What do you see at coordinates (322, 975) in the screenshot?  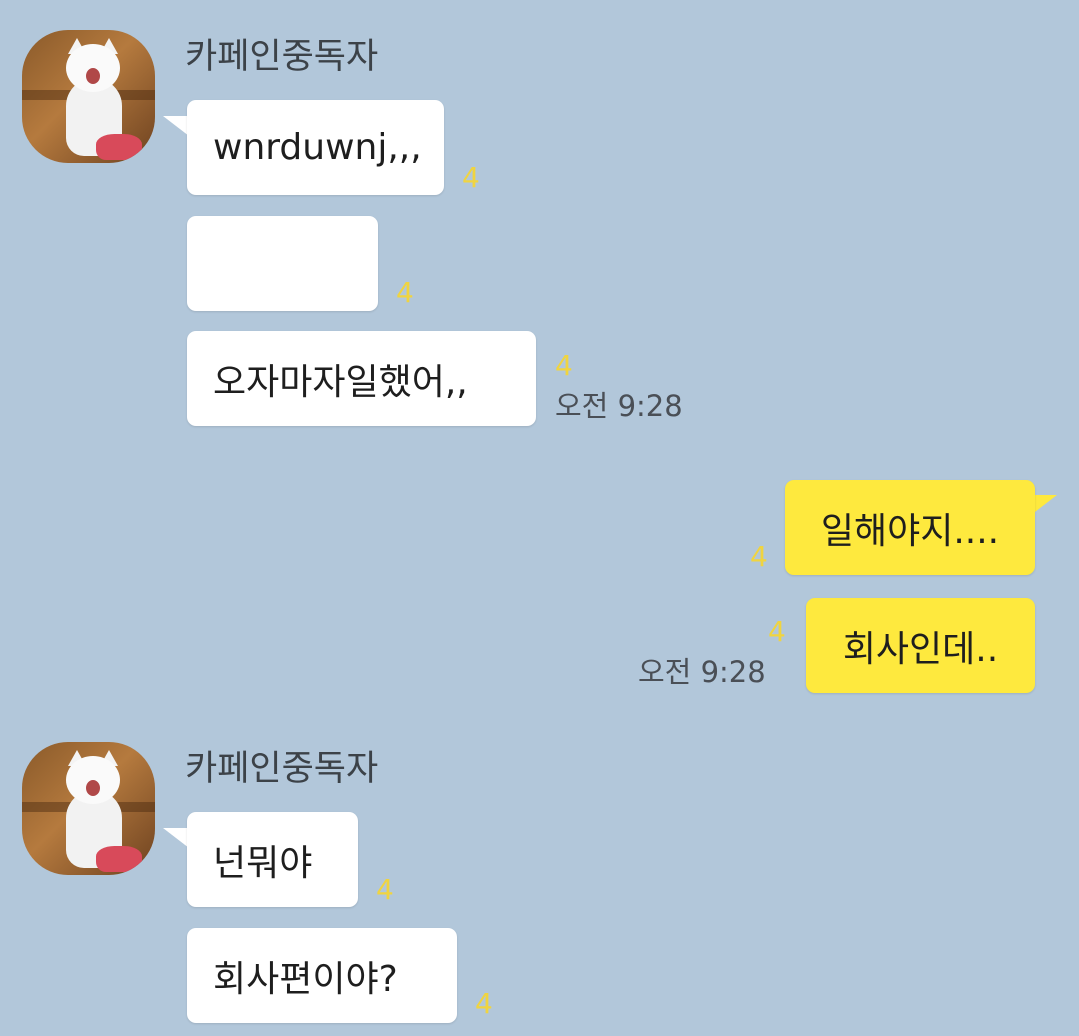 I see `message-bubble: 회사편이야?` at bounding box center [322, 975].